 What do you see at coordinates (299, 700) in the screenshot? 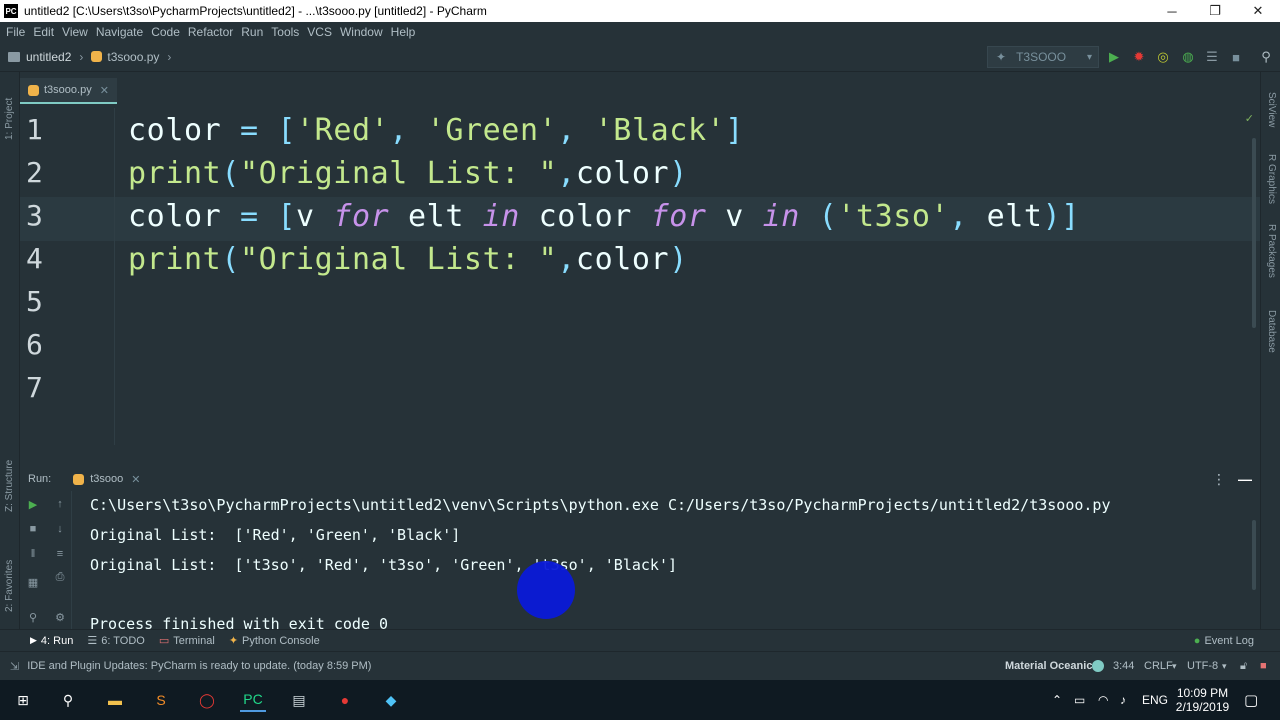
I see `network-app-icon: ▤` at bounding box center [299, 700].